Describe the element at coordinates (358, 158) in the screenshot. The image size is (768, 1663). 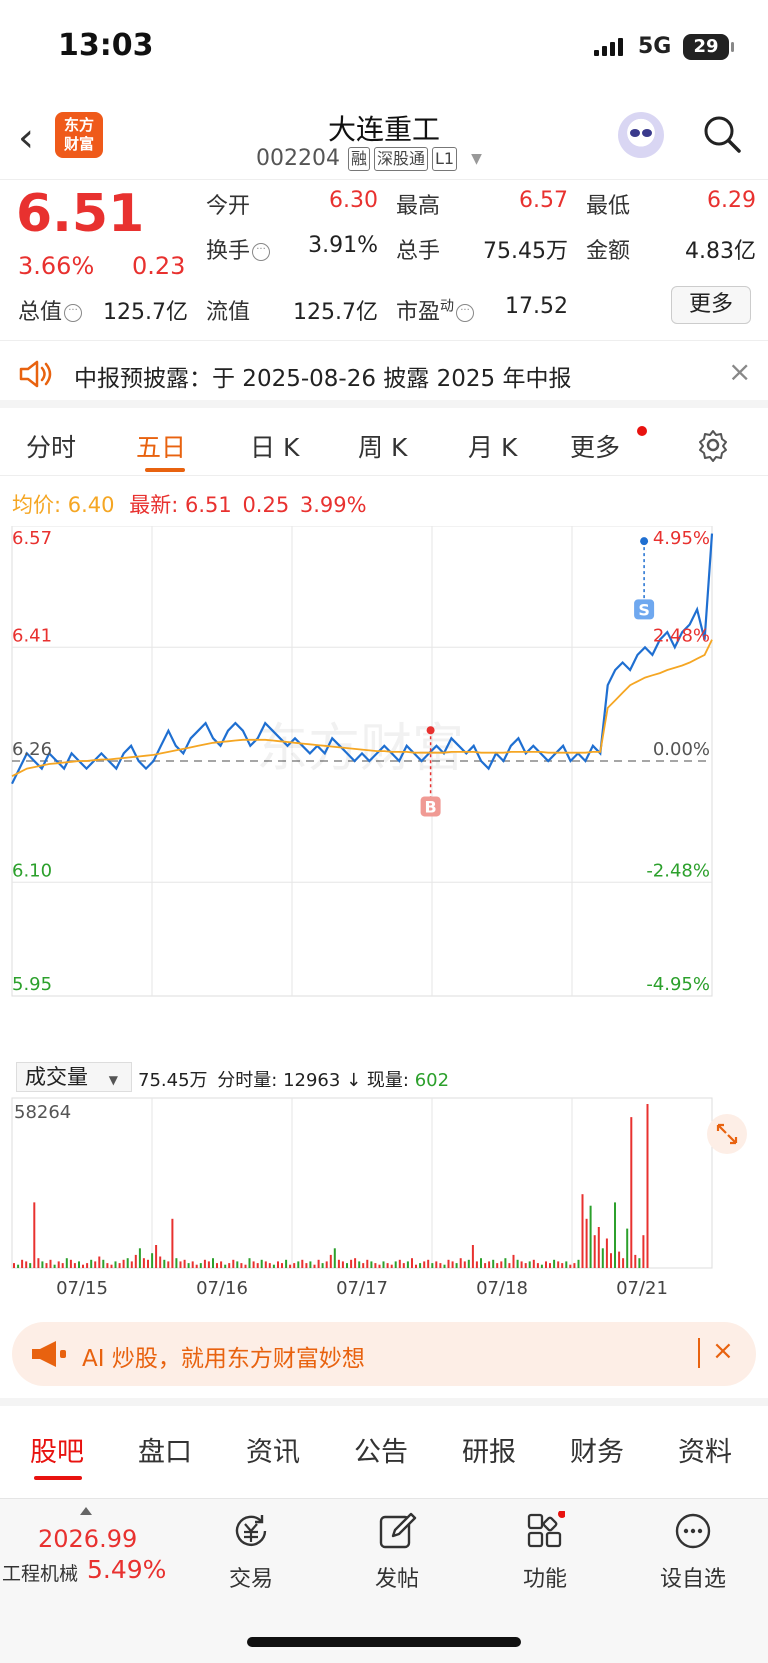
I see `tag-margin: 融` at that location.